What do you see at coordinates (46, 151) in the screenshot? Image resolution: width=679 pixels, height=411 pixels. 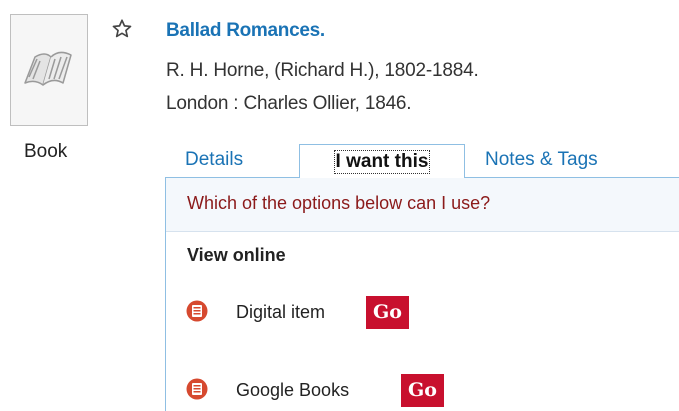 I see `resource-type-label: Book` at bounding box center [46, 151].